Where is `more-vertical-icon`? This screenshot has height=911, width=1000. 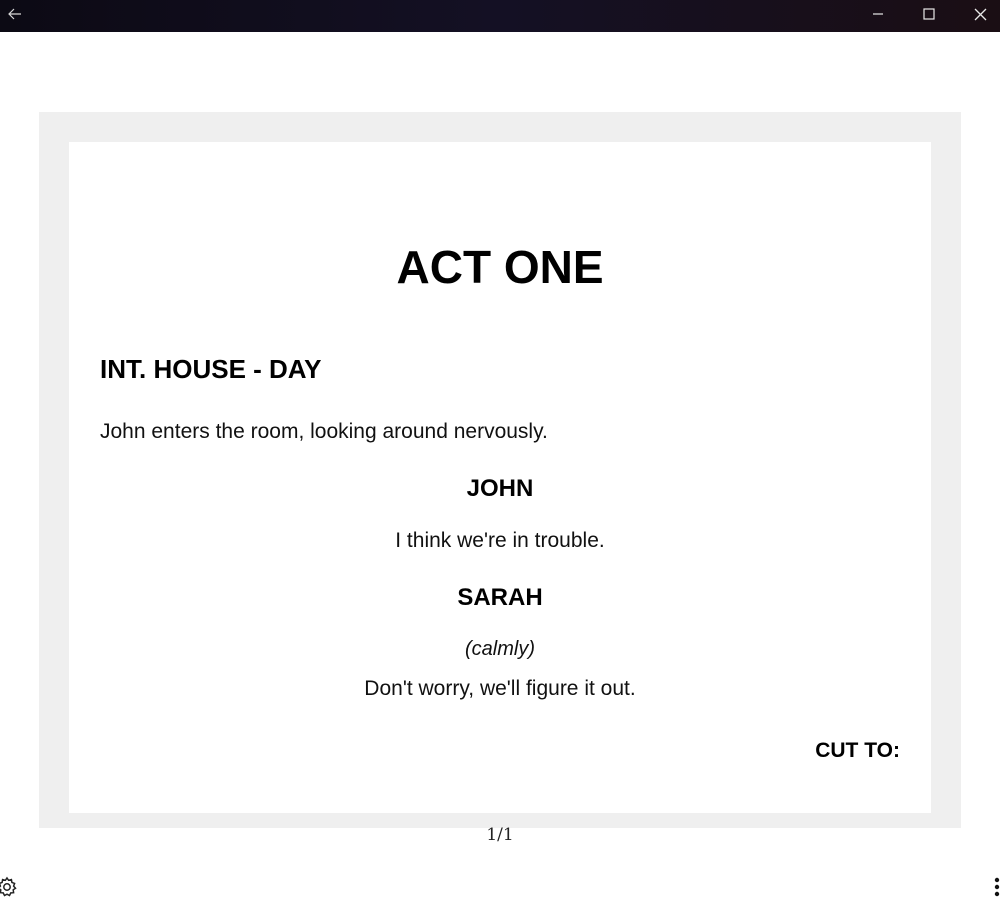 more-vertical-icon is located at coordinates (997, 887).